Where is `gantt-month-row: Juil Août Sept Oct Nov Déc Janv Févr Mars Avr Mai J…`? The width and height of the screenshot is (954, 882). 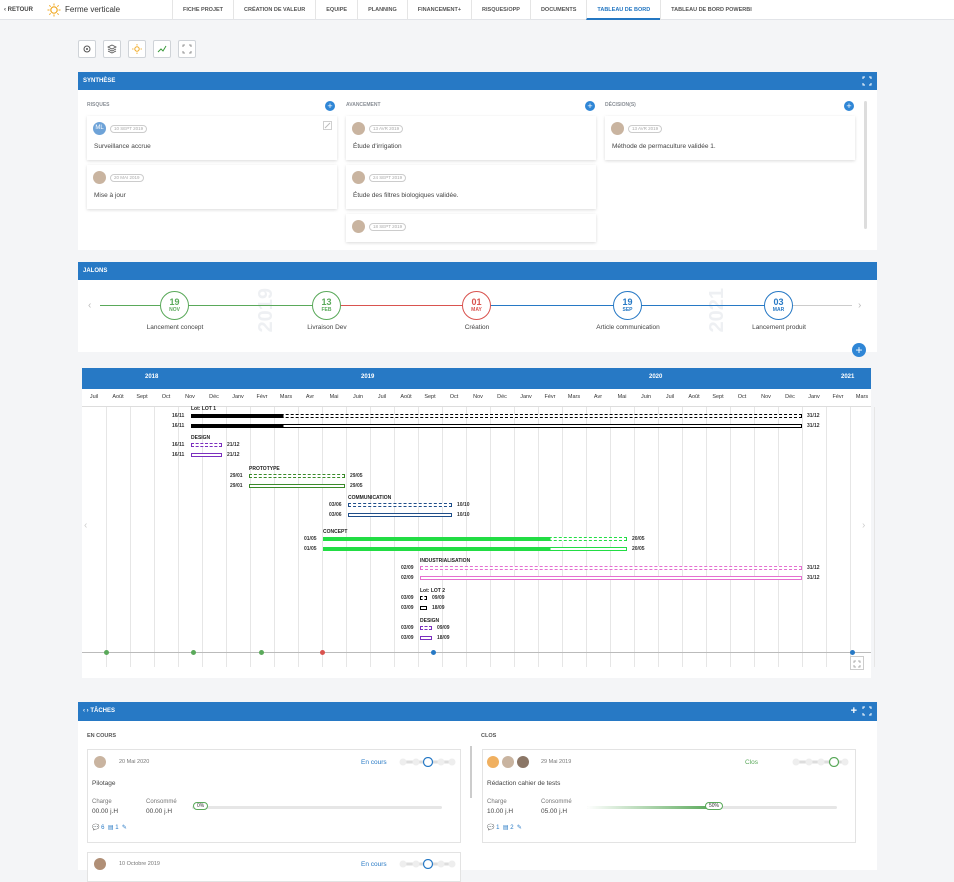 gantt-month-row: Juil Août Sept Oct Nov Déc Janv Févr Mars Avr Mai J… is located at coordinates (476, 398).